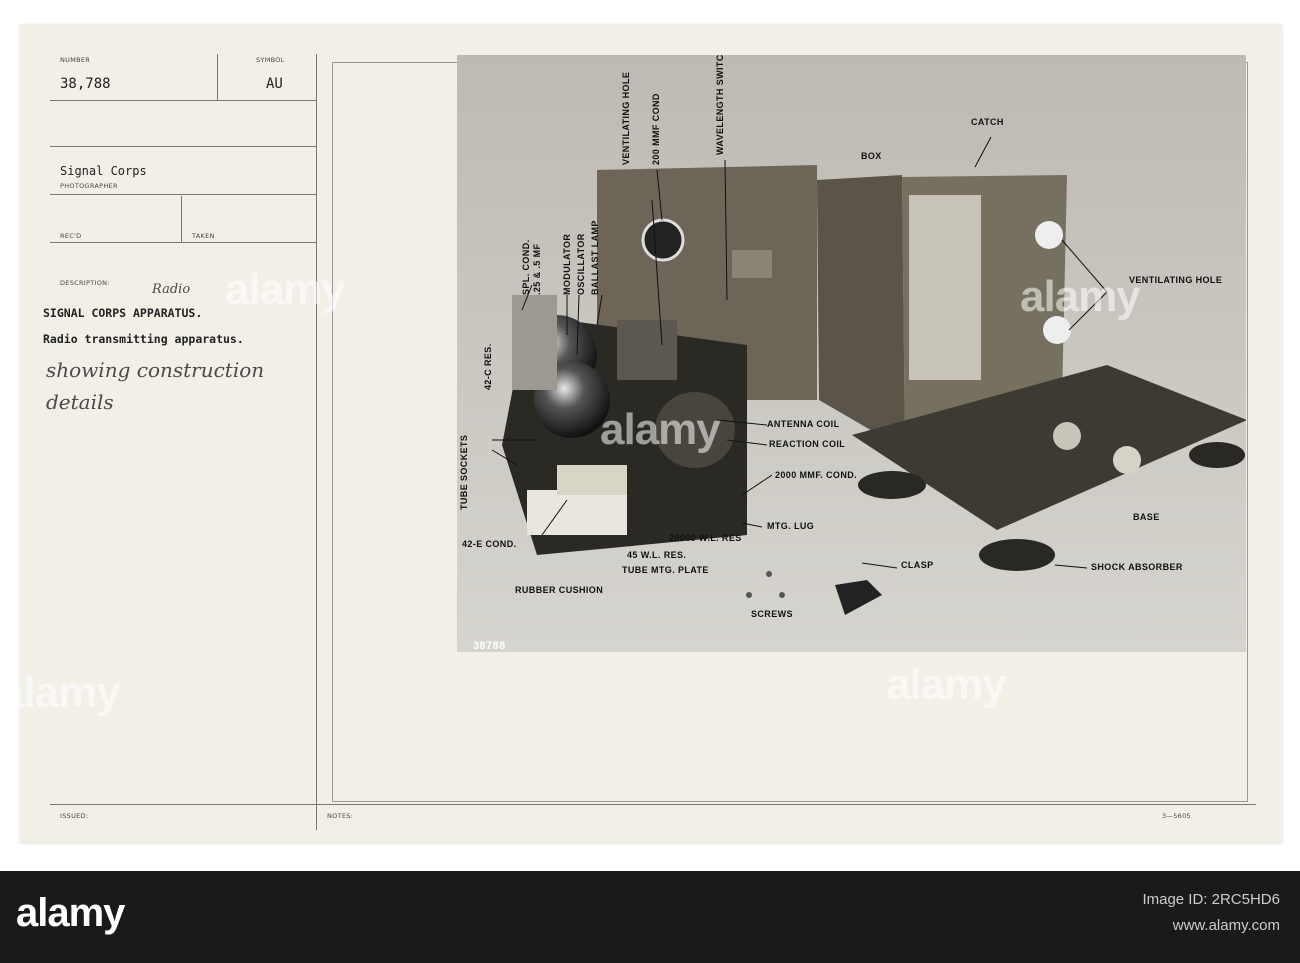 This screenshot has height=963, width=1300. What do you see at coordinates (103, 171) in the screenshot?
I see `photographer-value: Signal Corps` at bounding box center [103, 171].